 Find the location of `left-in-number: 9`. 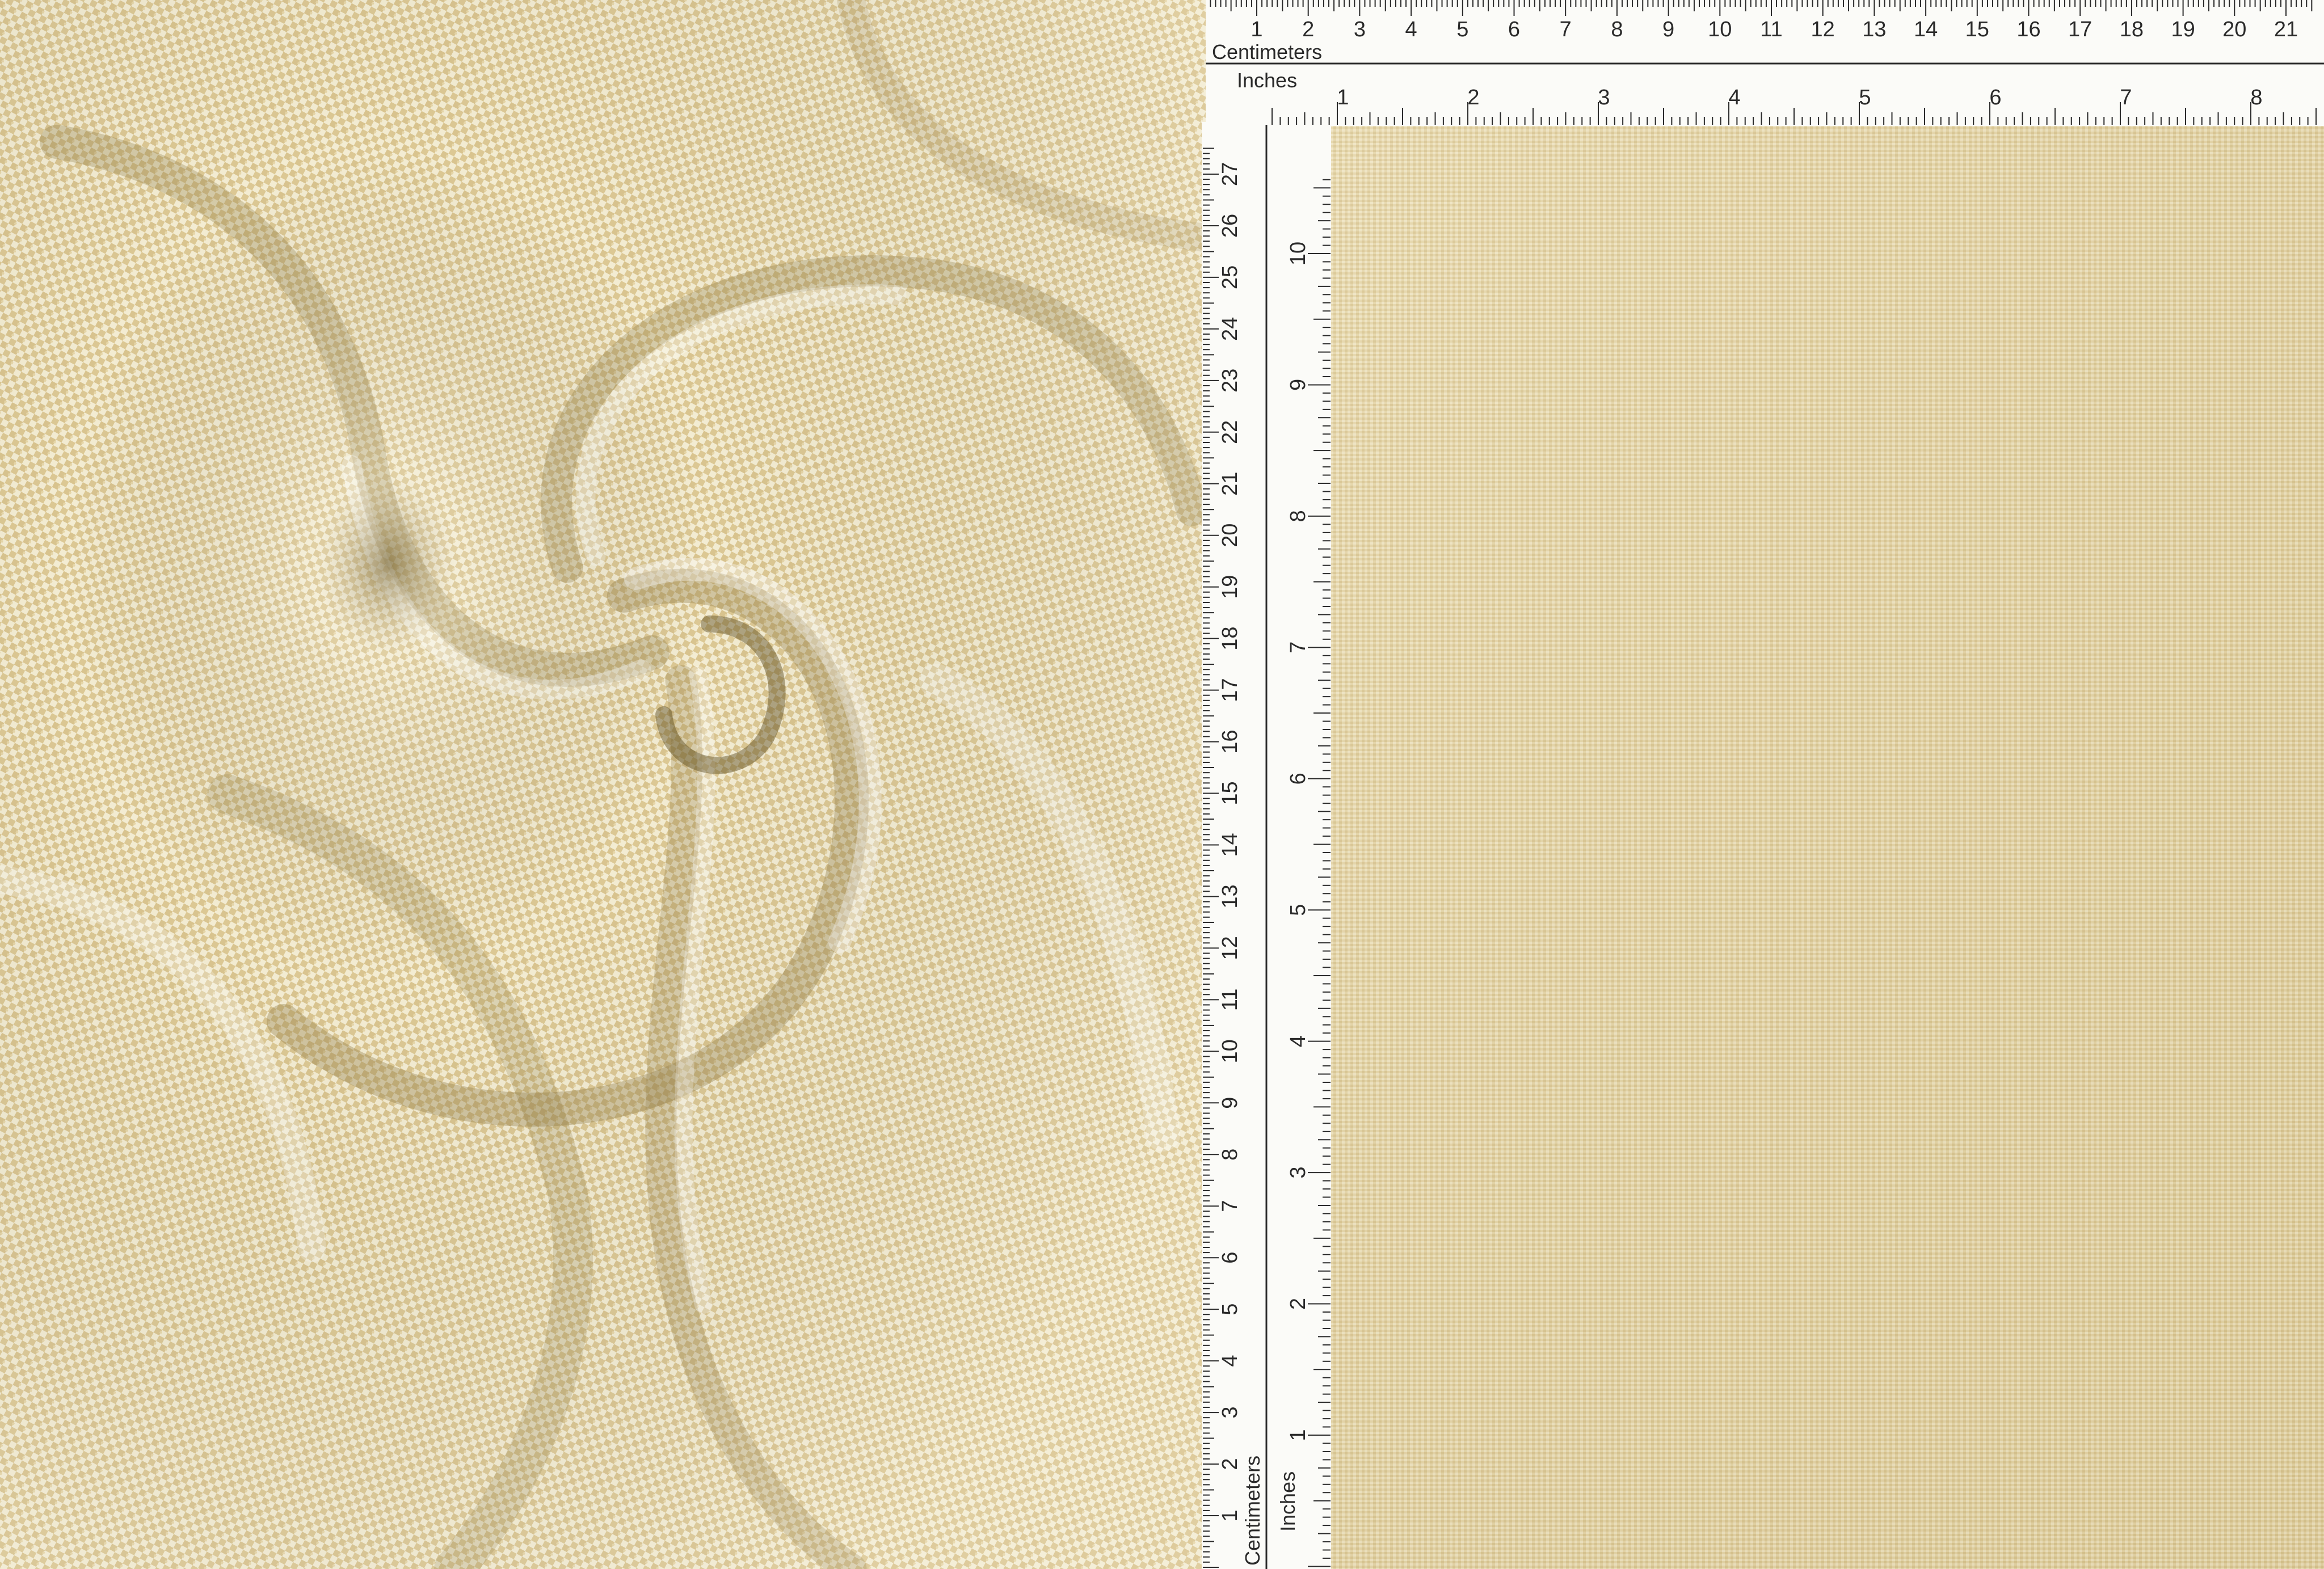

left-in-number: 9 is located at coordinates (1298, 385).